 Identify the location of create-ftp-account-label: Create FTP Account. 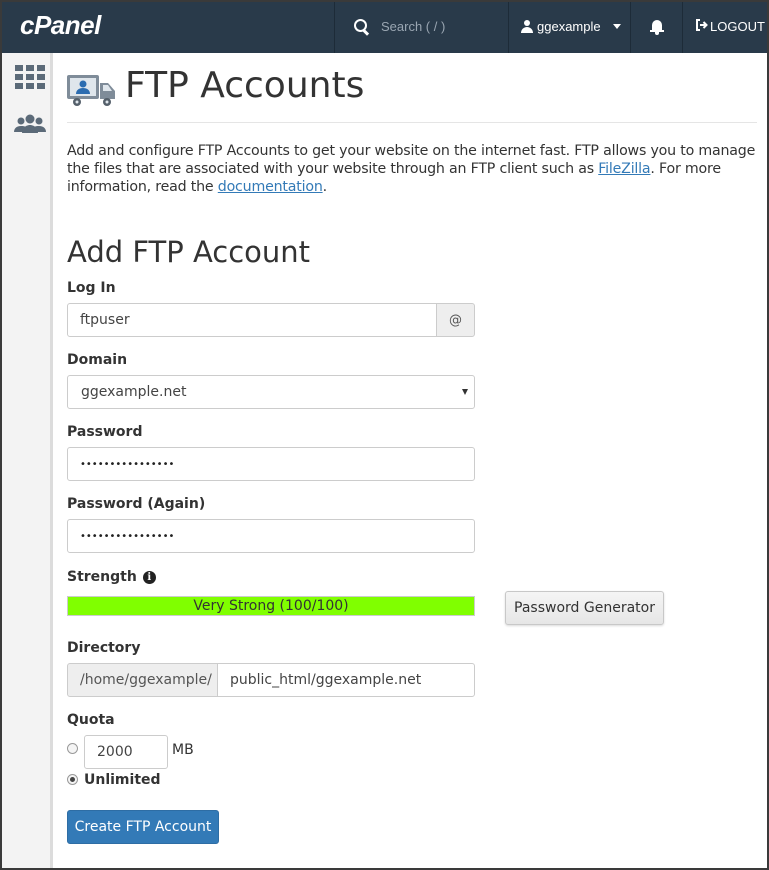
(143, 827).